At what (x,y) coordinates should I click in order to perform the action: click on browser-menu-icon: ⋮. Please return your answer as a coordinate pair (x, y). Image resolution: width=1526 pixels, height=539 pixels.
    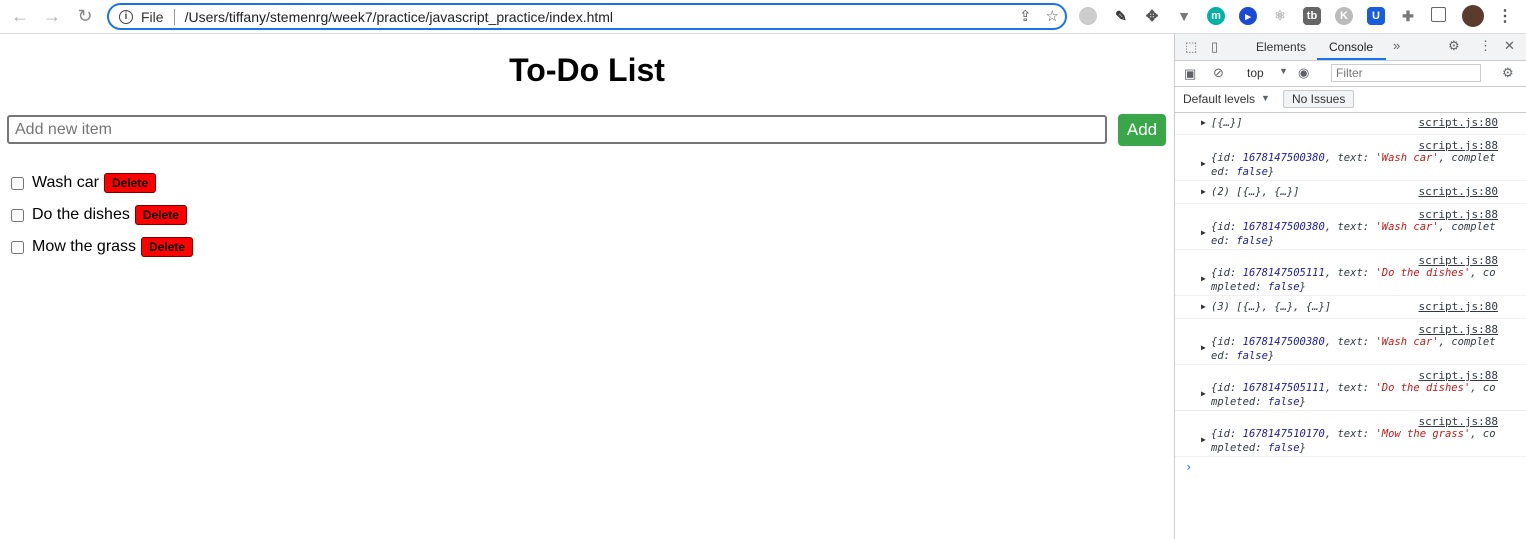
    Looking at the image, I should click on (1505, 16).